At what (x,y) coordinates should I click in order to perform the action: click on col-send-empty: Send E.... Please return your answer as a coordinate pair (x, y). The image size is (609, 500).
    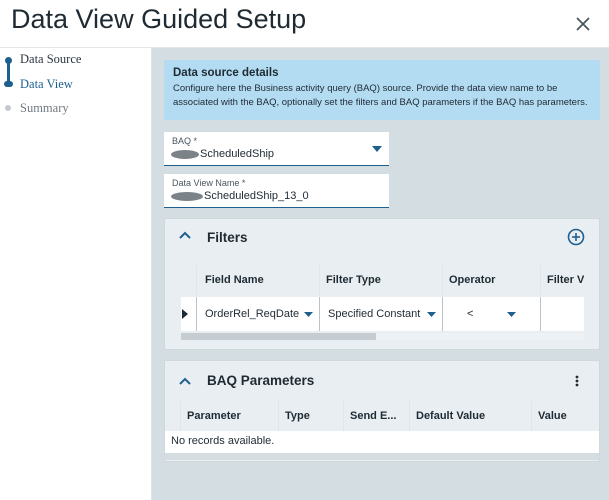
    Looking at the image, I should click on (377, 416).